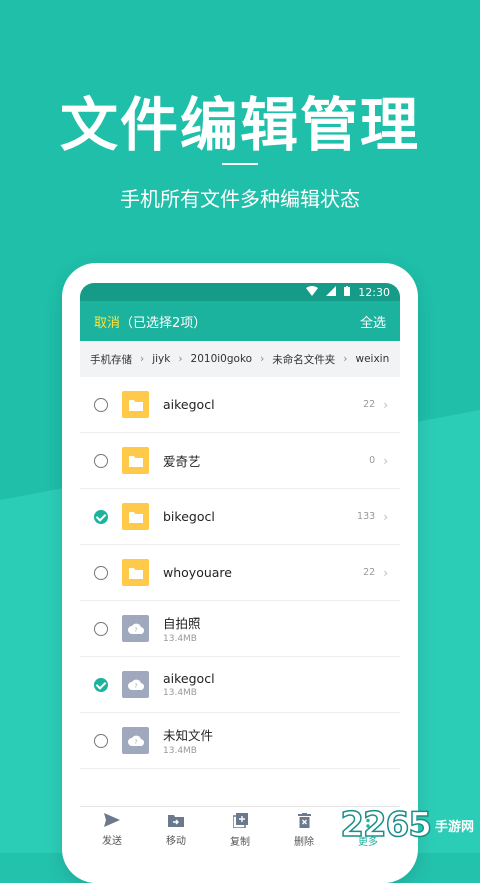  Describe the element at coordinates (347, 292) in the screenshot. I see `battery-icon` at that location.